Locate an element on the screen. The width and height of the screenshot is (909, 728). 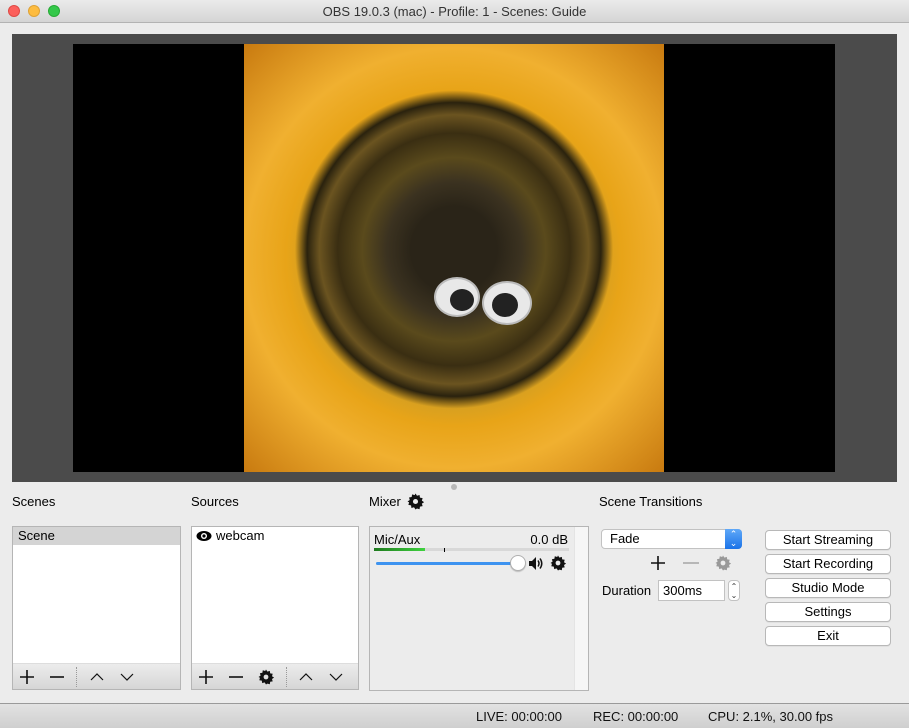
volume-slider is located at coordinates (451, 563).